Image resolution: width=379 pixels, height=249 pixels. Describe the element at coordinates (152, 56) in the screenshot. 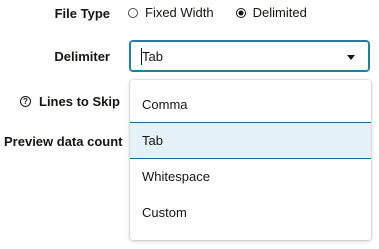

I see `delimiter-select-value: Tab` at that location.